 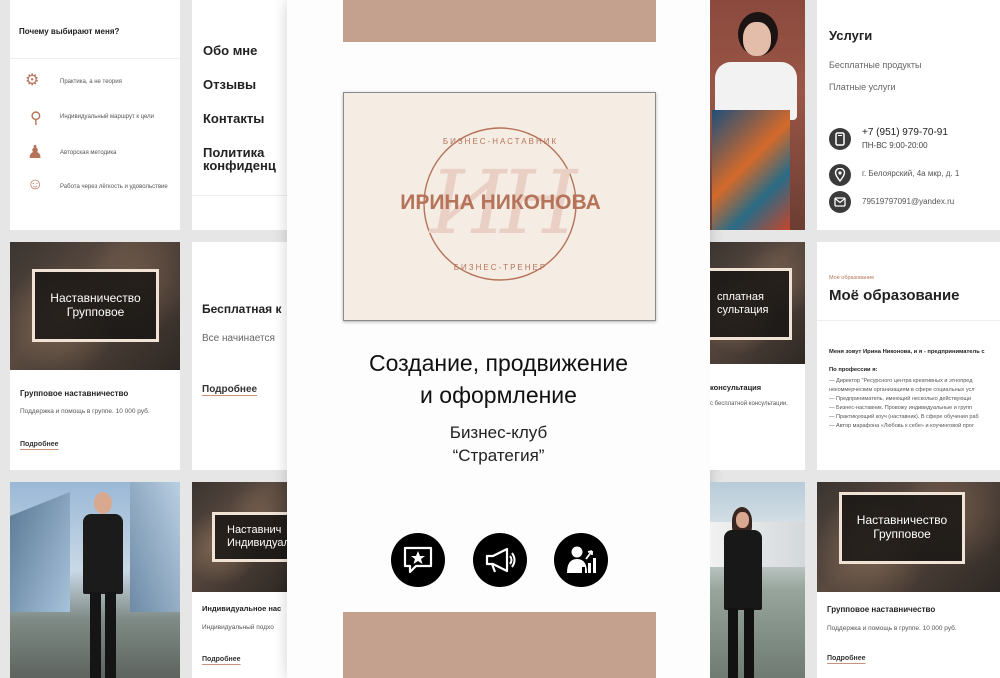 What do you see at coordinates (498, 363) in the screenshot?
I see `headline-line-1: Создание, продвижение` at bounding box center [498, 363].